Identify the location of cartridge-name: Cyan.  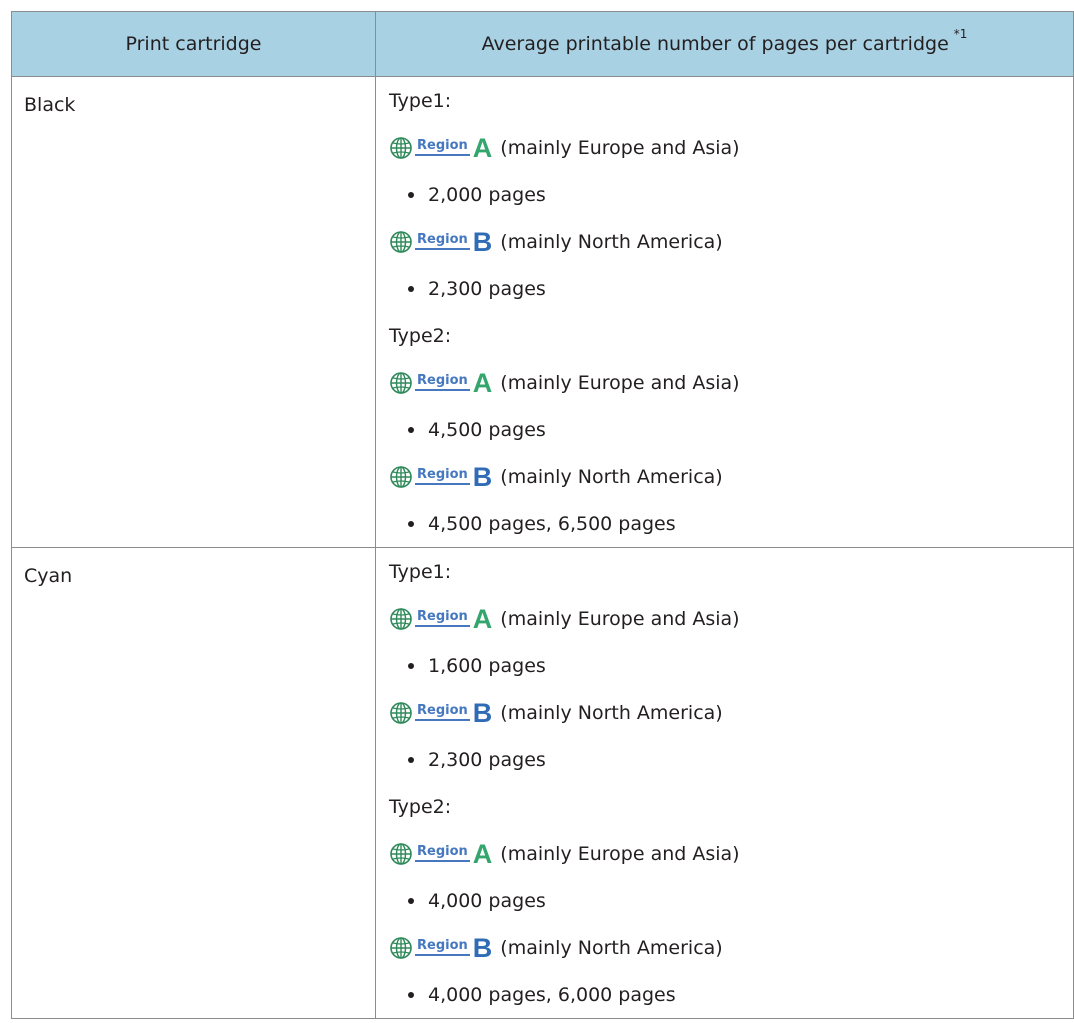
(48, 576).